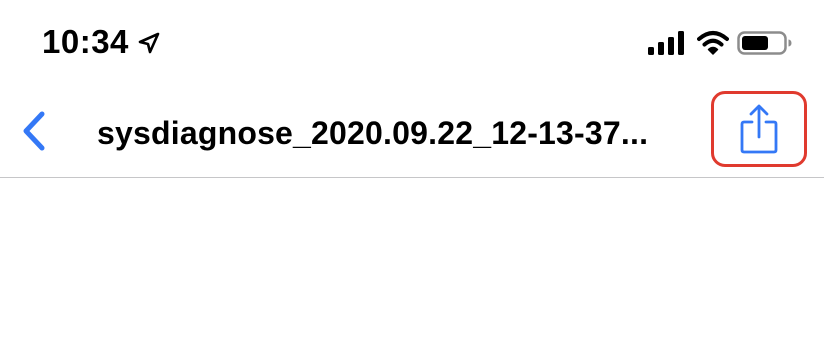 Image resolution: width=824 pixels, height=341 pixels. I want to click on back-button, so click(34, 131).